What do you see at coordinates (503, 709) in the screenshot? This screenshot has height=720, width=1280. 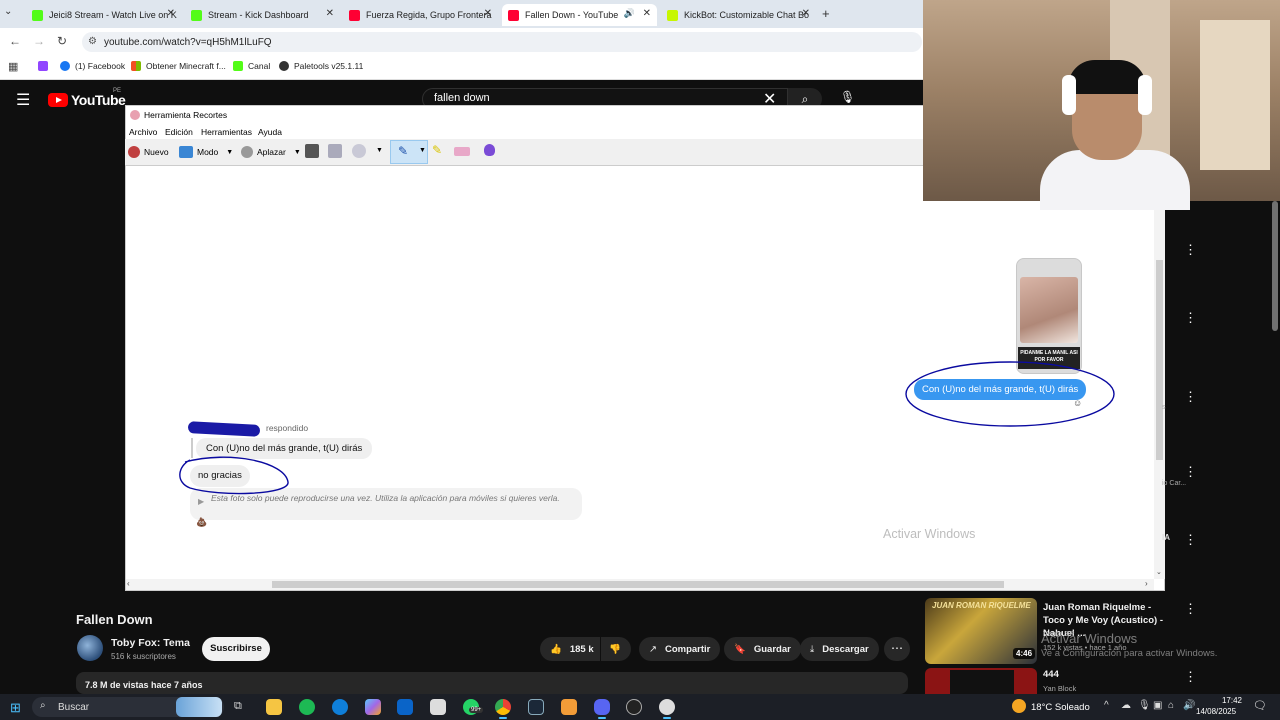 I see `chrome-icon` at bounding box center [503, 709].